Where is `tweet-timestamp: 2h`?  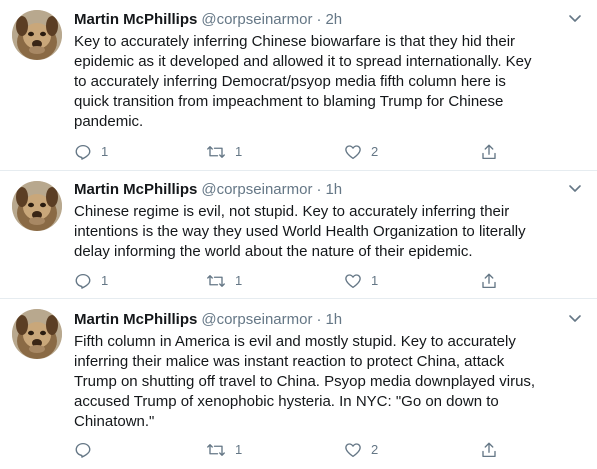
tweet-timestamp: 2h is located at coordinates (333, 19).